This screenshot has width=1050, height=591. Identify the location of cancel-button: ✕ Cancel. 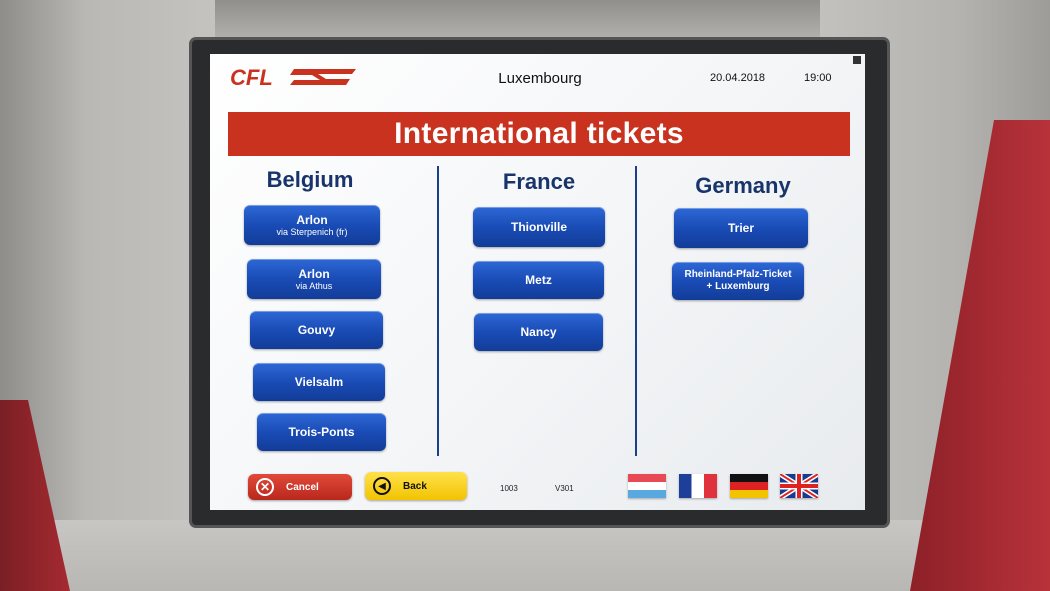
(300, 487).